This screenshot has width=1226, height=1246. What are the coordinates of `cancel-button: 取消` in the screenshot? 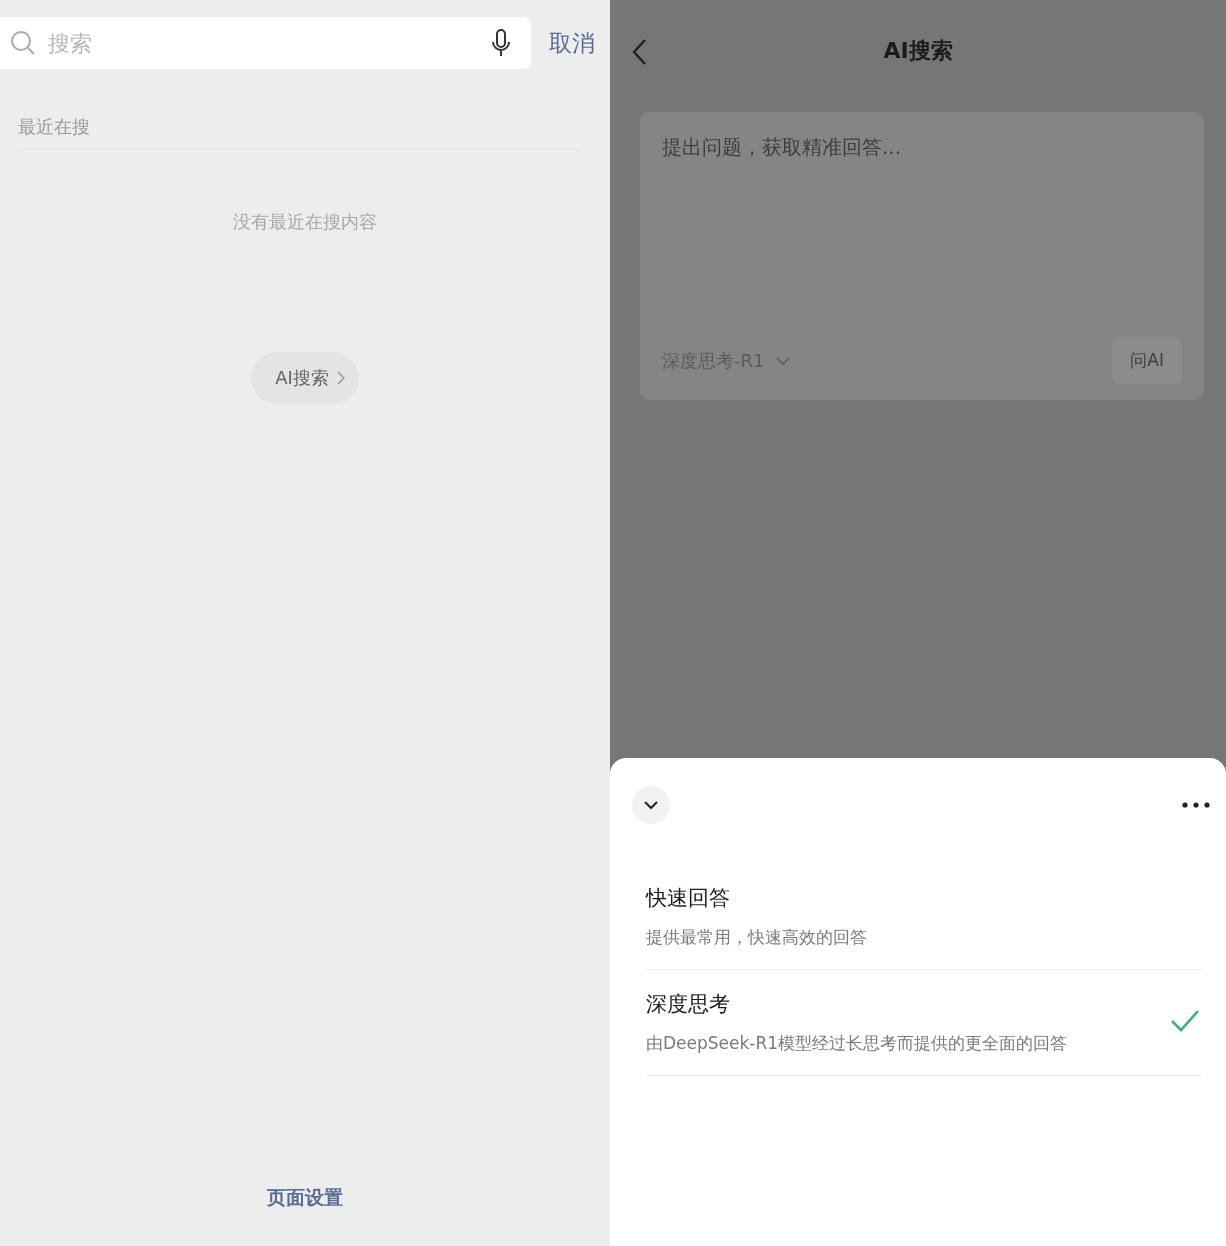 It's located at (572, 43).